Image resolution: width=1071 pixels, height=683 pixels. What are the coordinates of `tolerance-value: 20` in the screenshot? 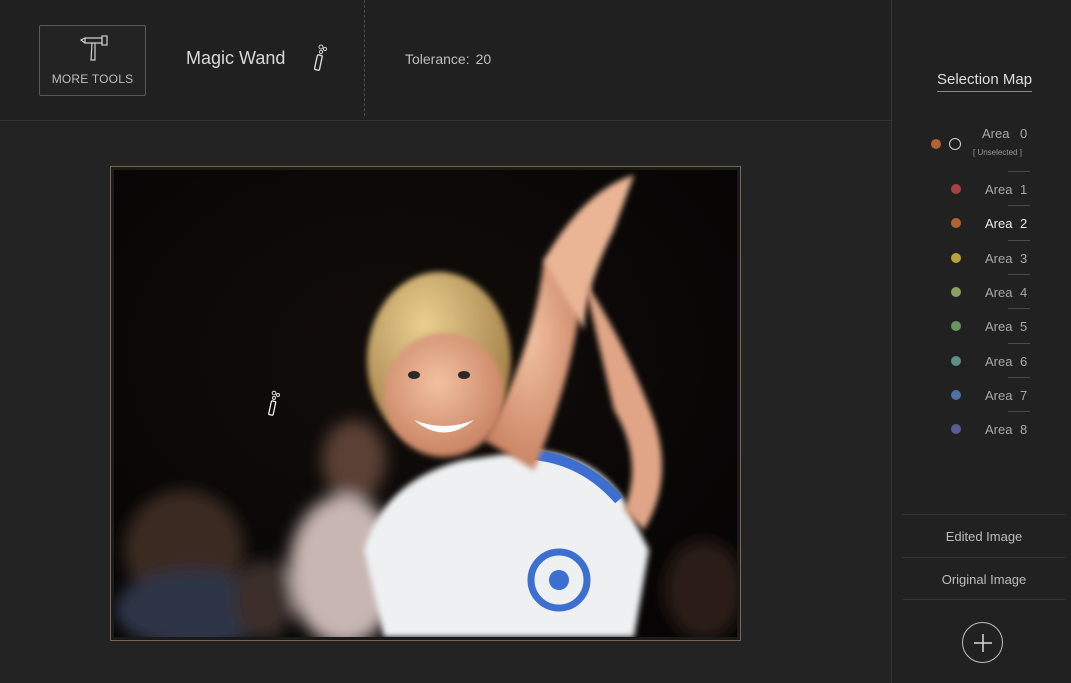 It's located at (484, 59).